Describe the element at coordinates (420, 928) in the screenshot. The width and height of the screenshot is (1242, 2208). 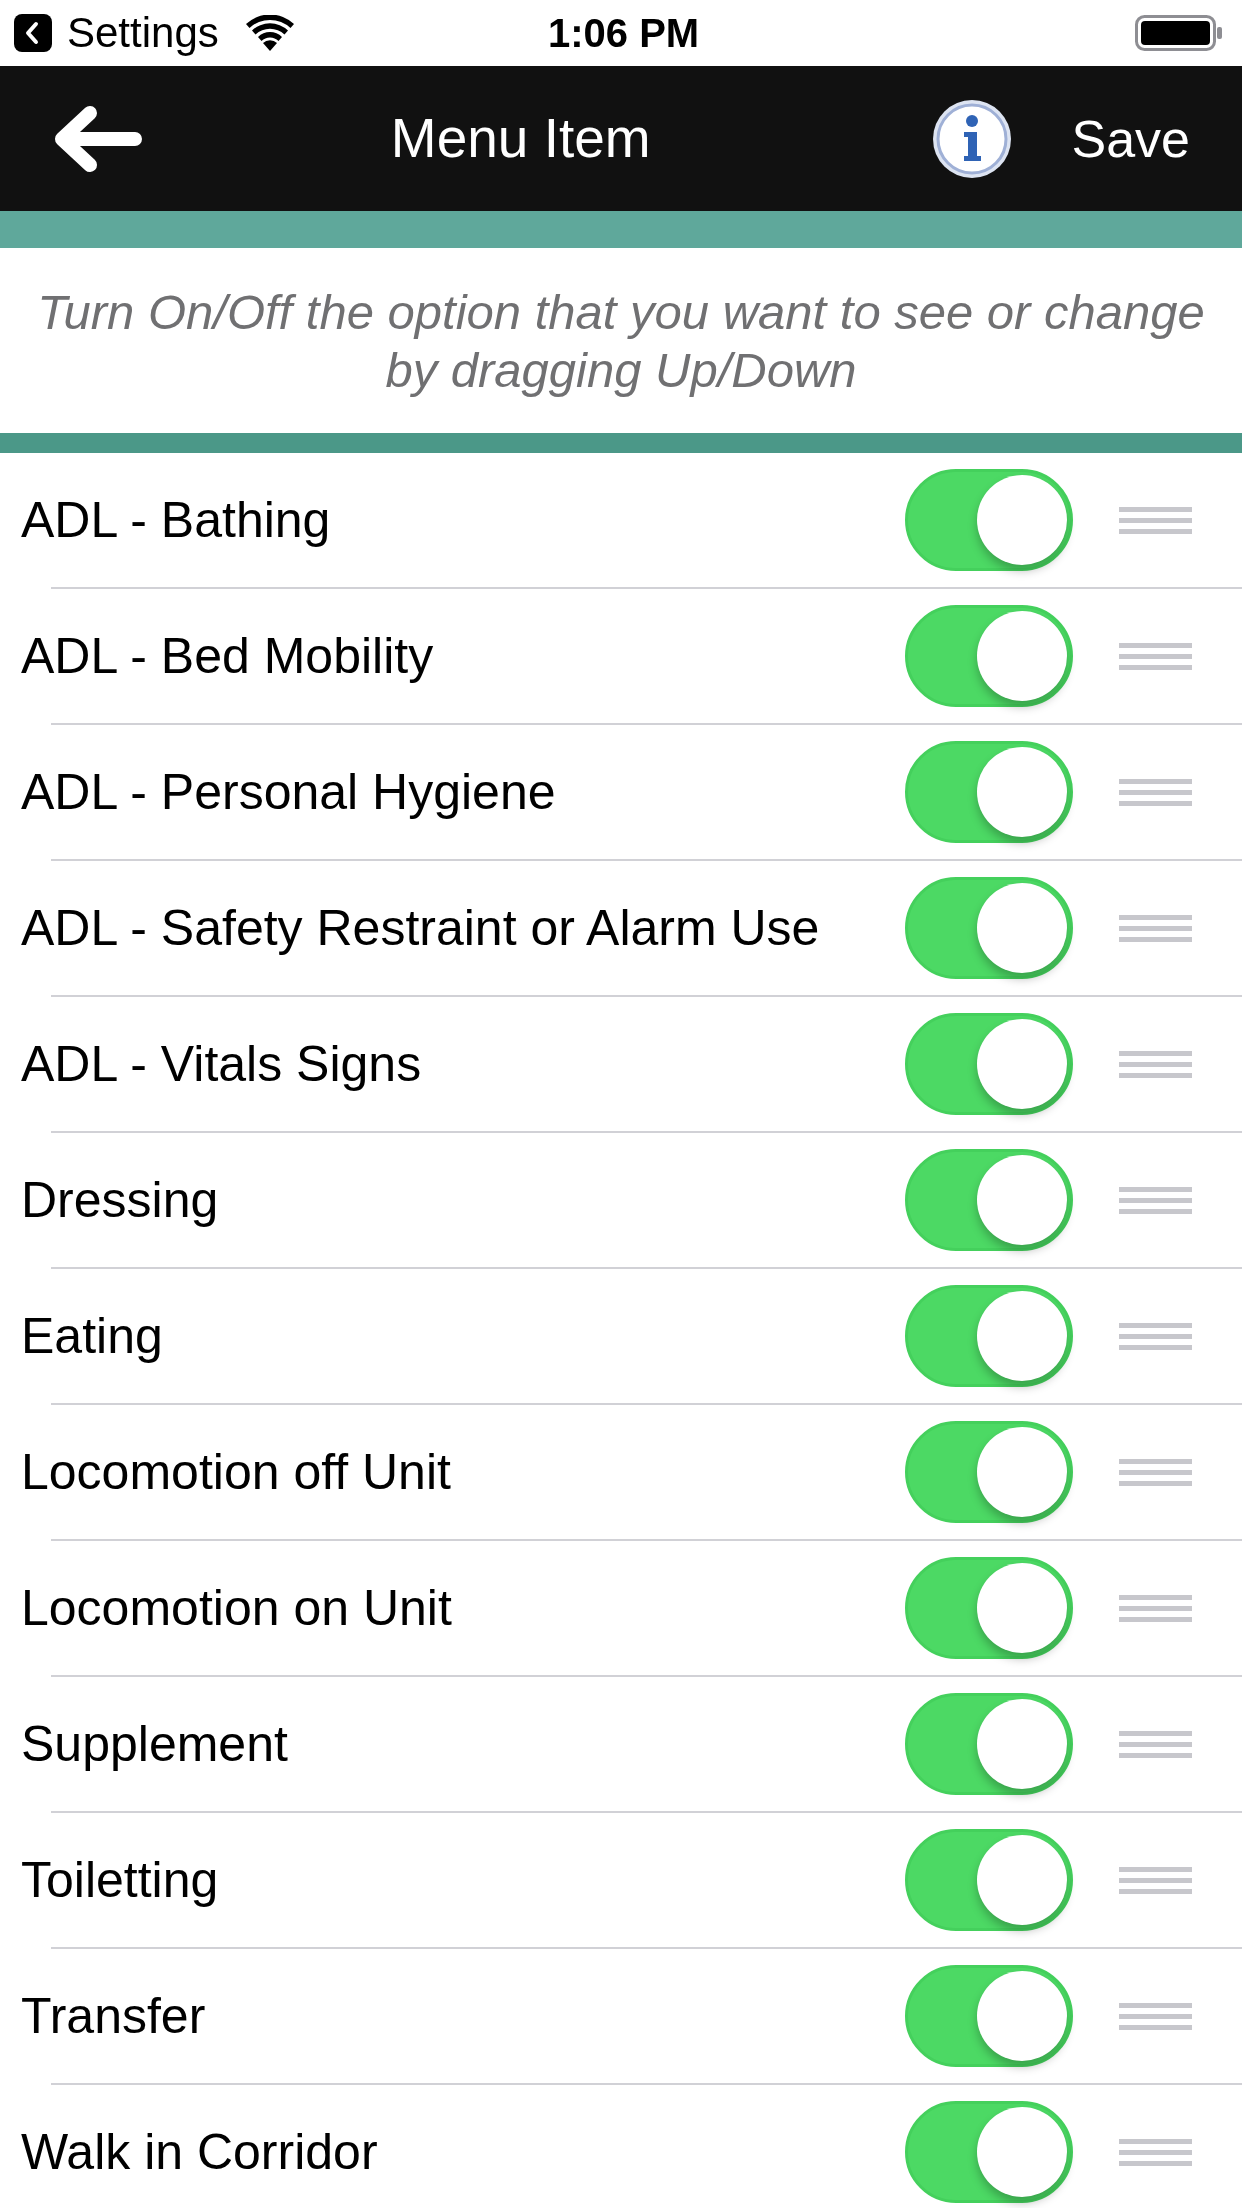
I see `menu-item-label: ADL - Safety Restraint or Alarm Use` at that location.